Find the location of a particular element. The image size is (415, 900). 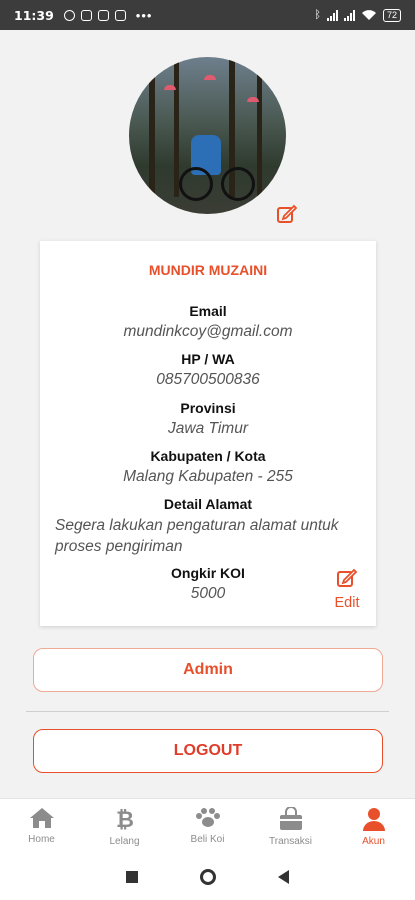

recent-apps-icon is located at coordinates (132, 876).